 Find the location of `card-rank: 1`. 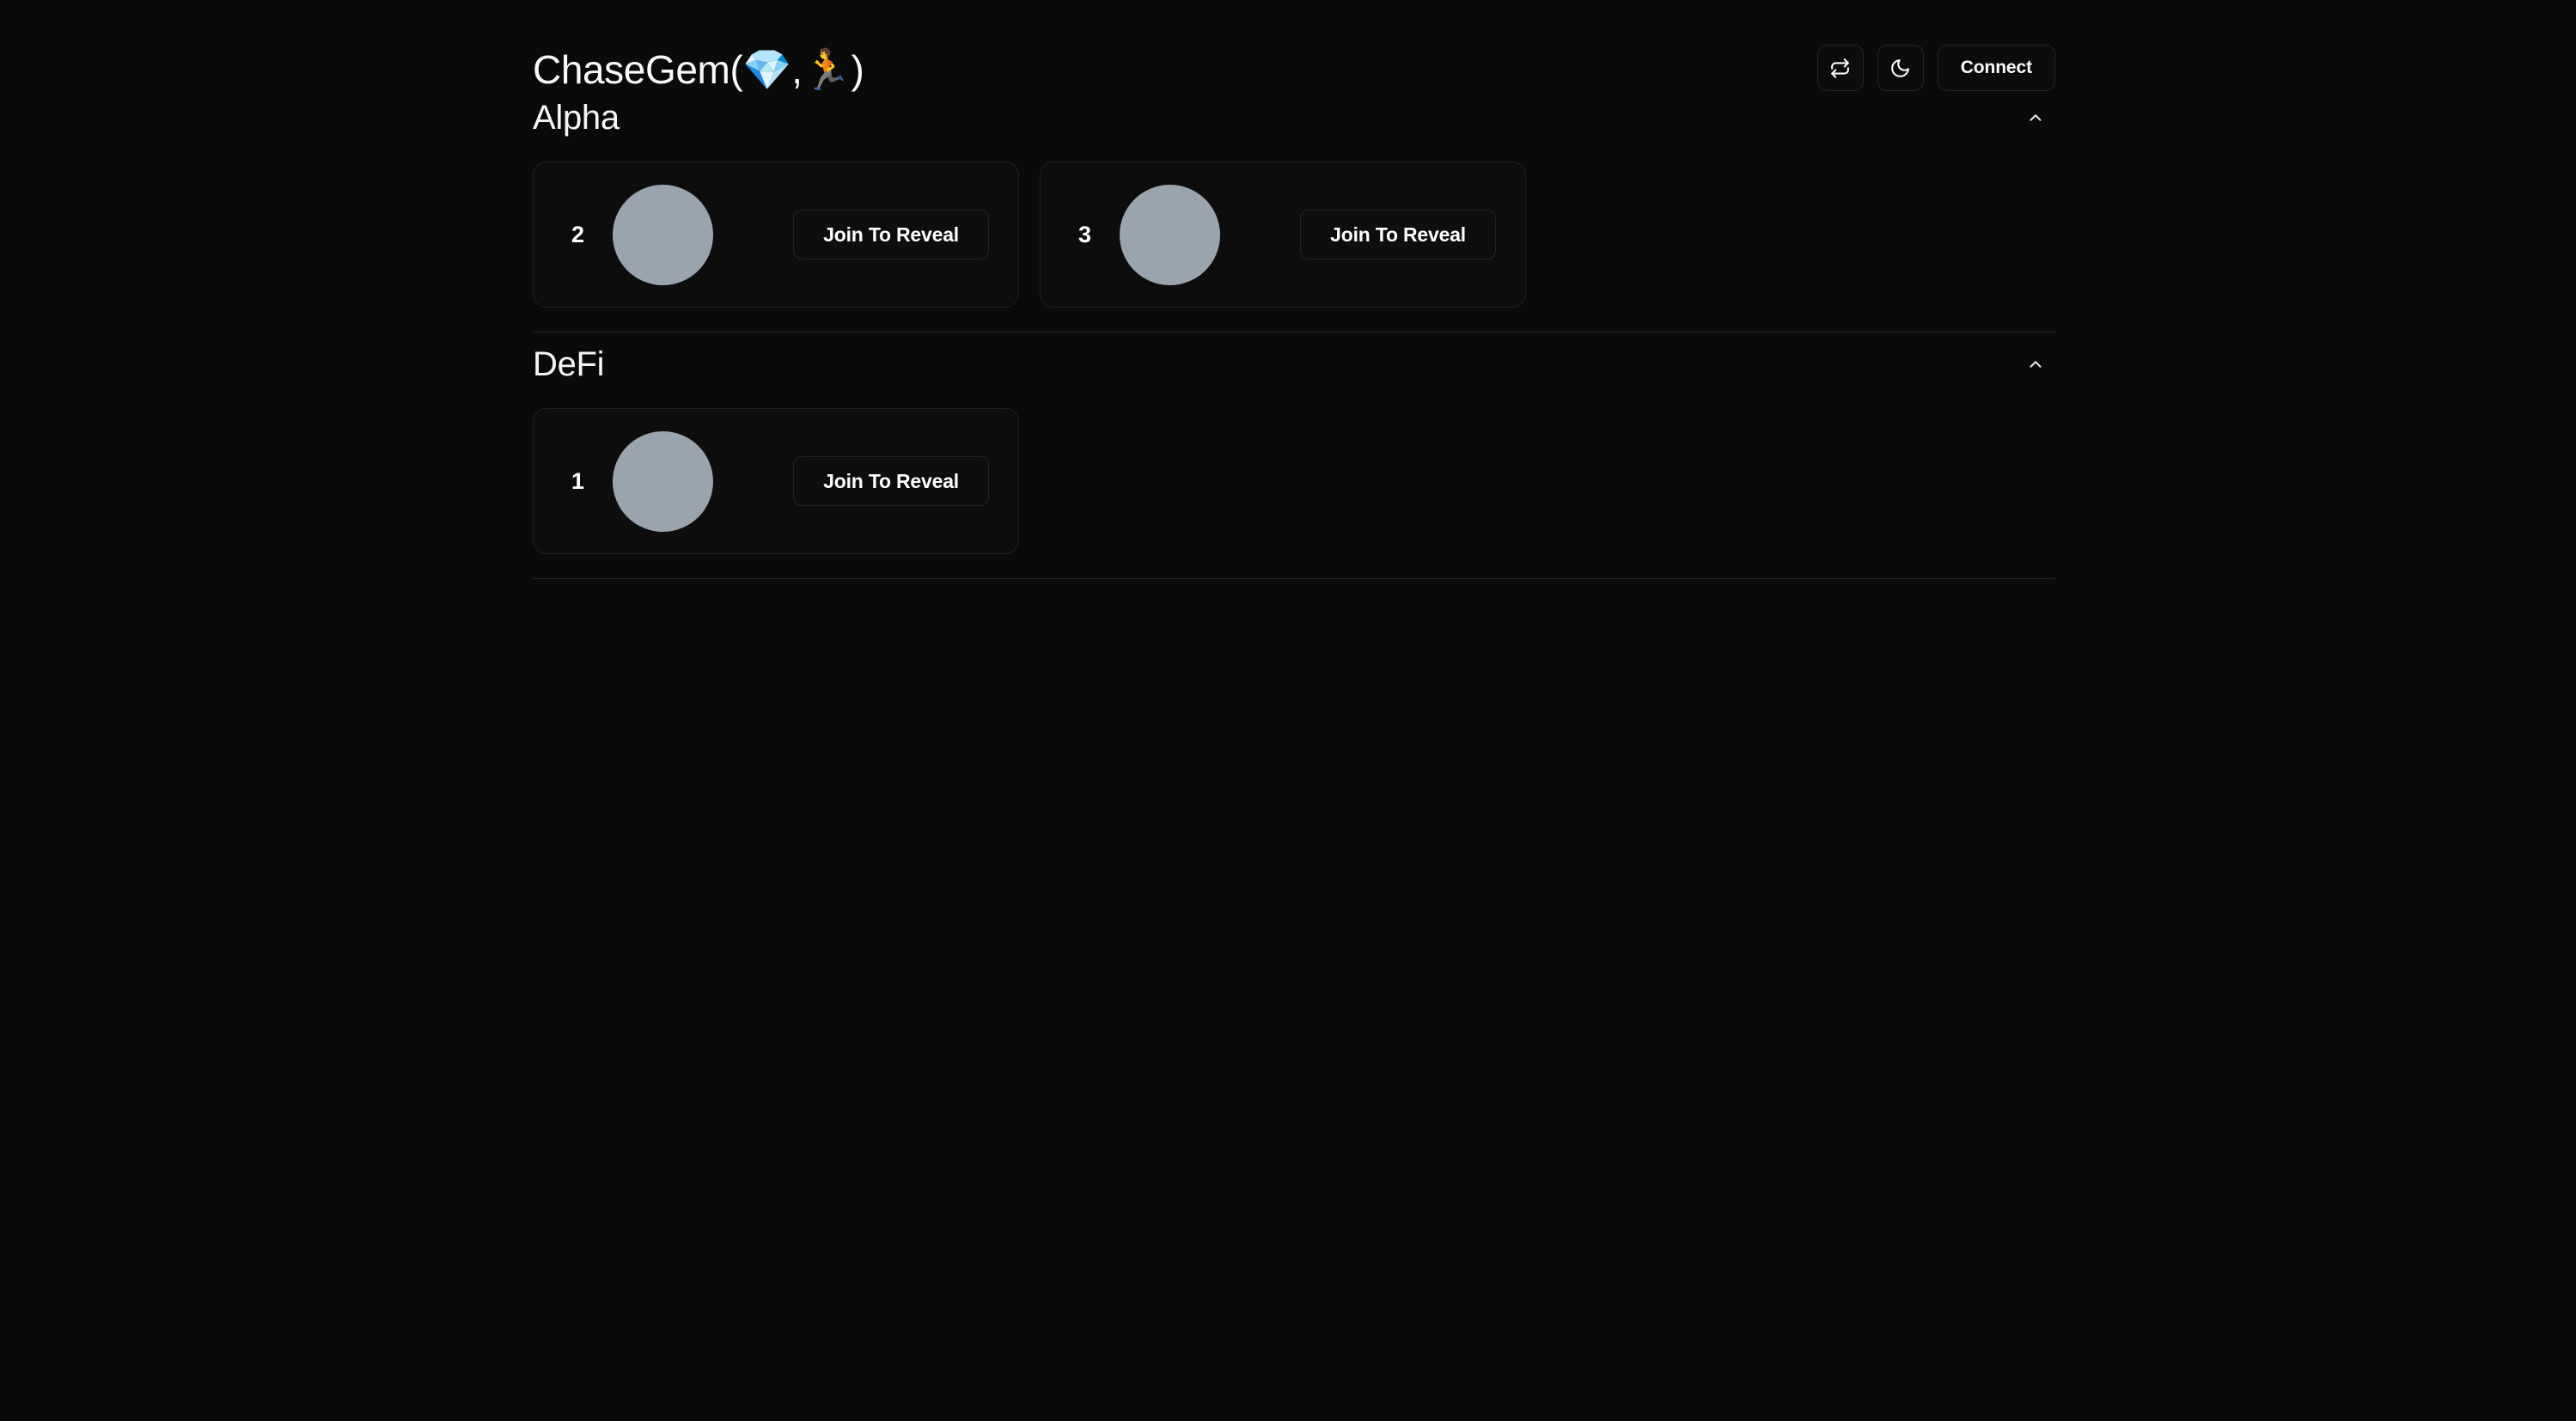

card-rank: 1 is located at coordinates (578, 480).